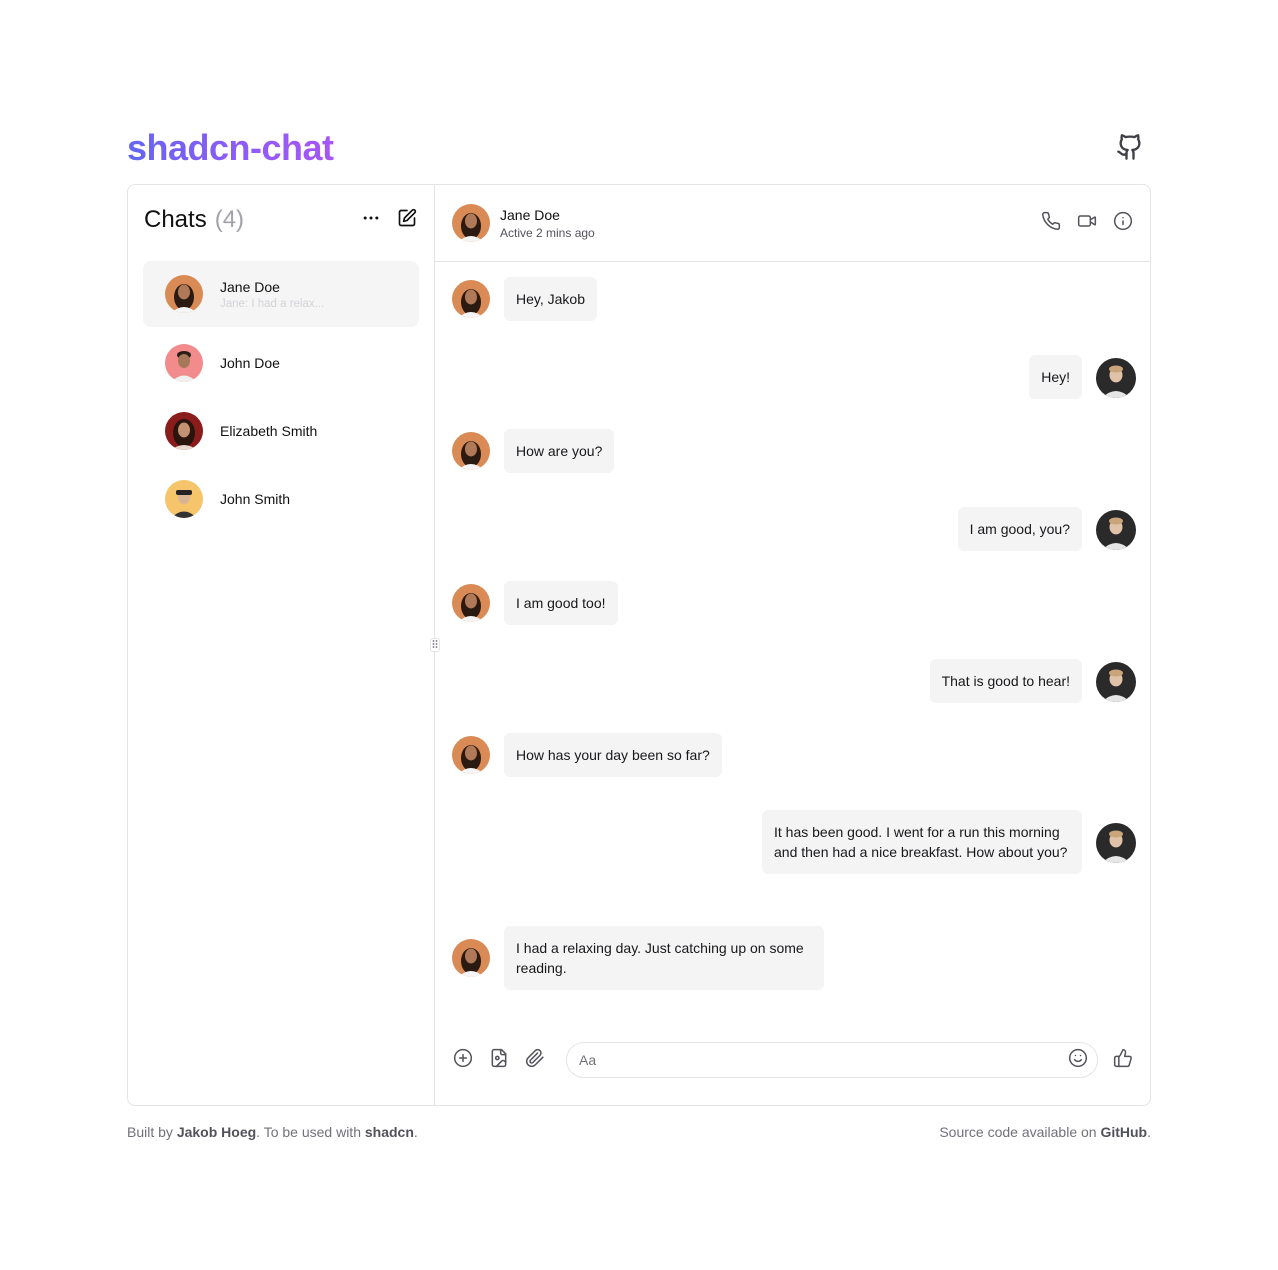  What do you see at coordinates (281, 220) in the screenshot?
I see `sidebar-header: Chats (4)` at bounding box center [281, 220].